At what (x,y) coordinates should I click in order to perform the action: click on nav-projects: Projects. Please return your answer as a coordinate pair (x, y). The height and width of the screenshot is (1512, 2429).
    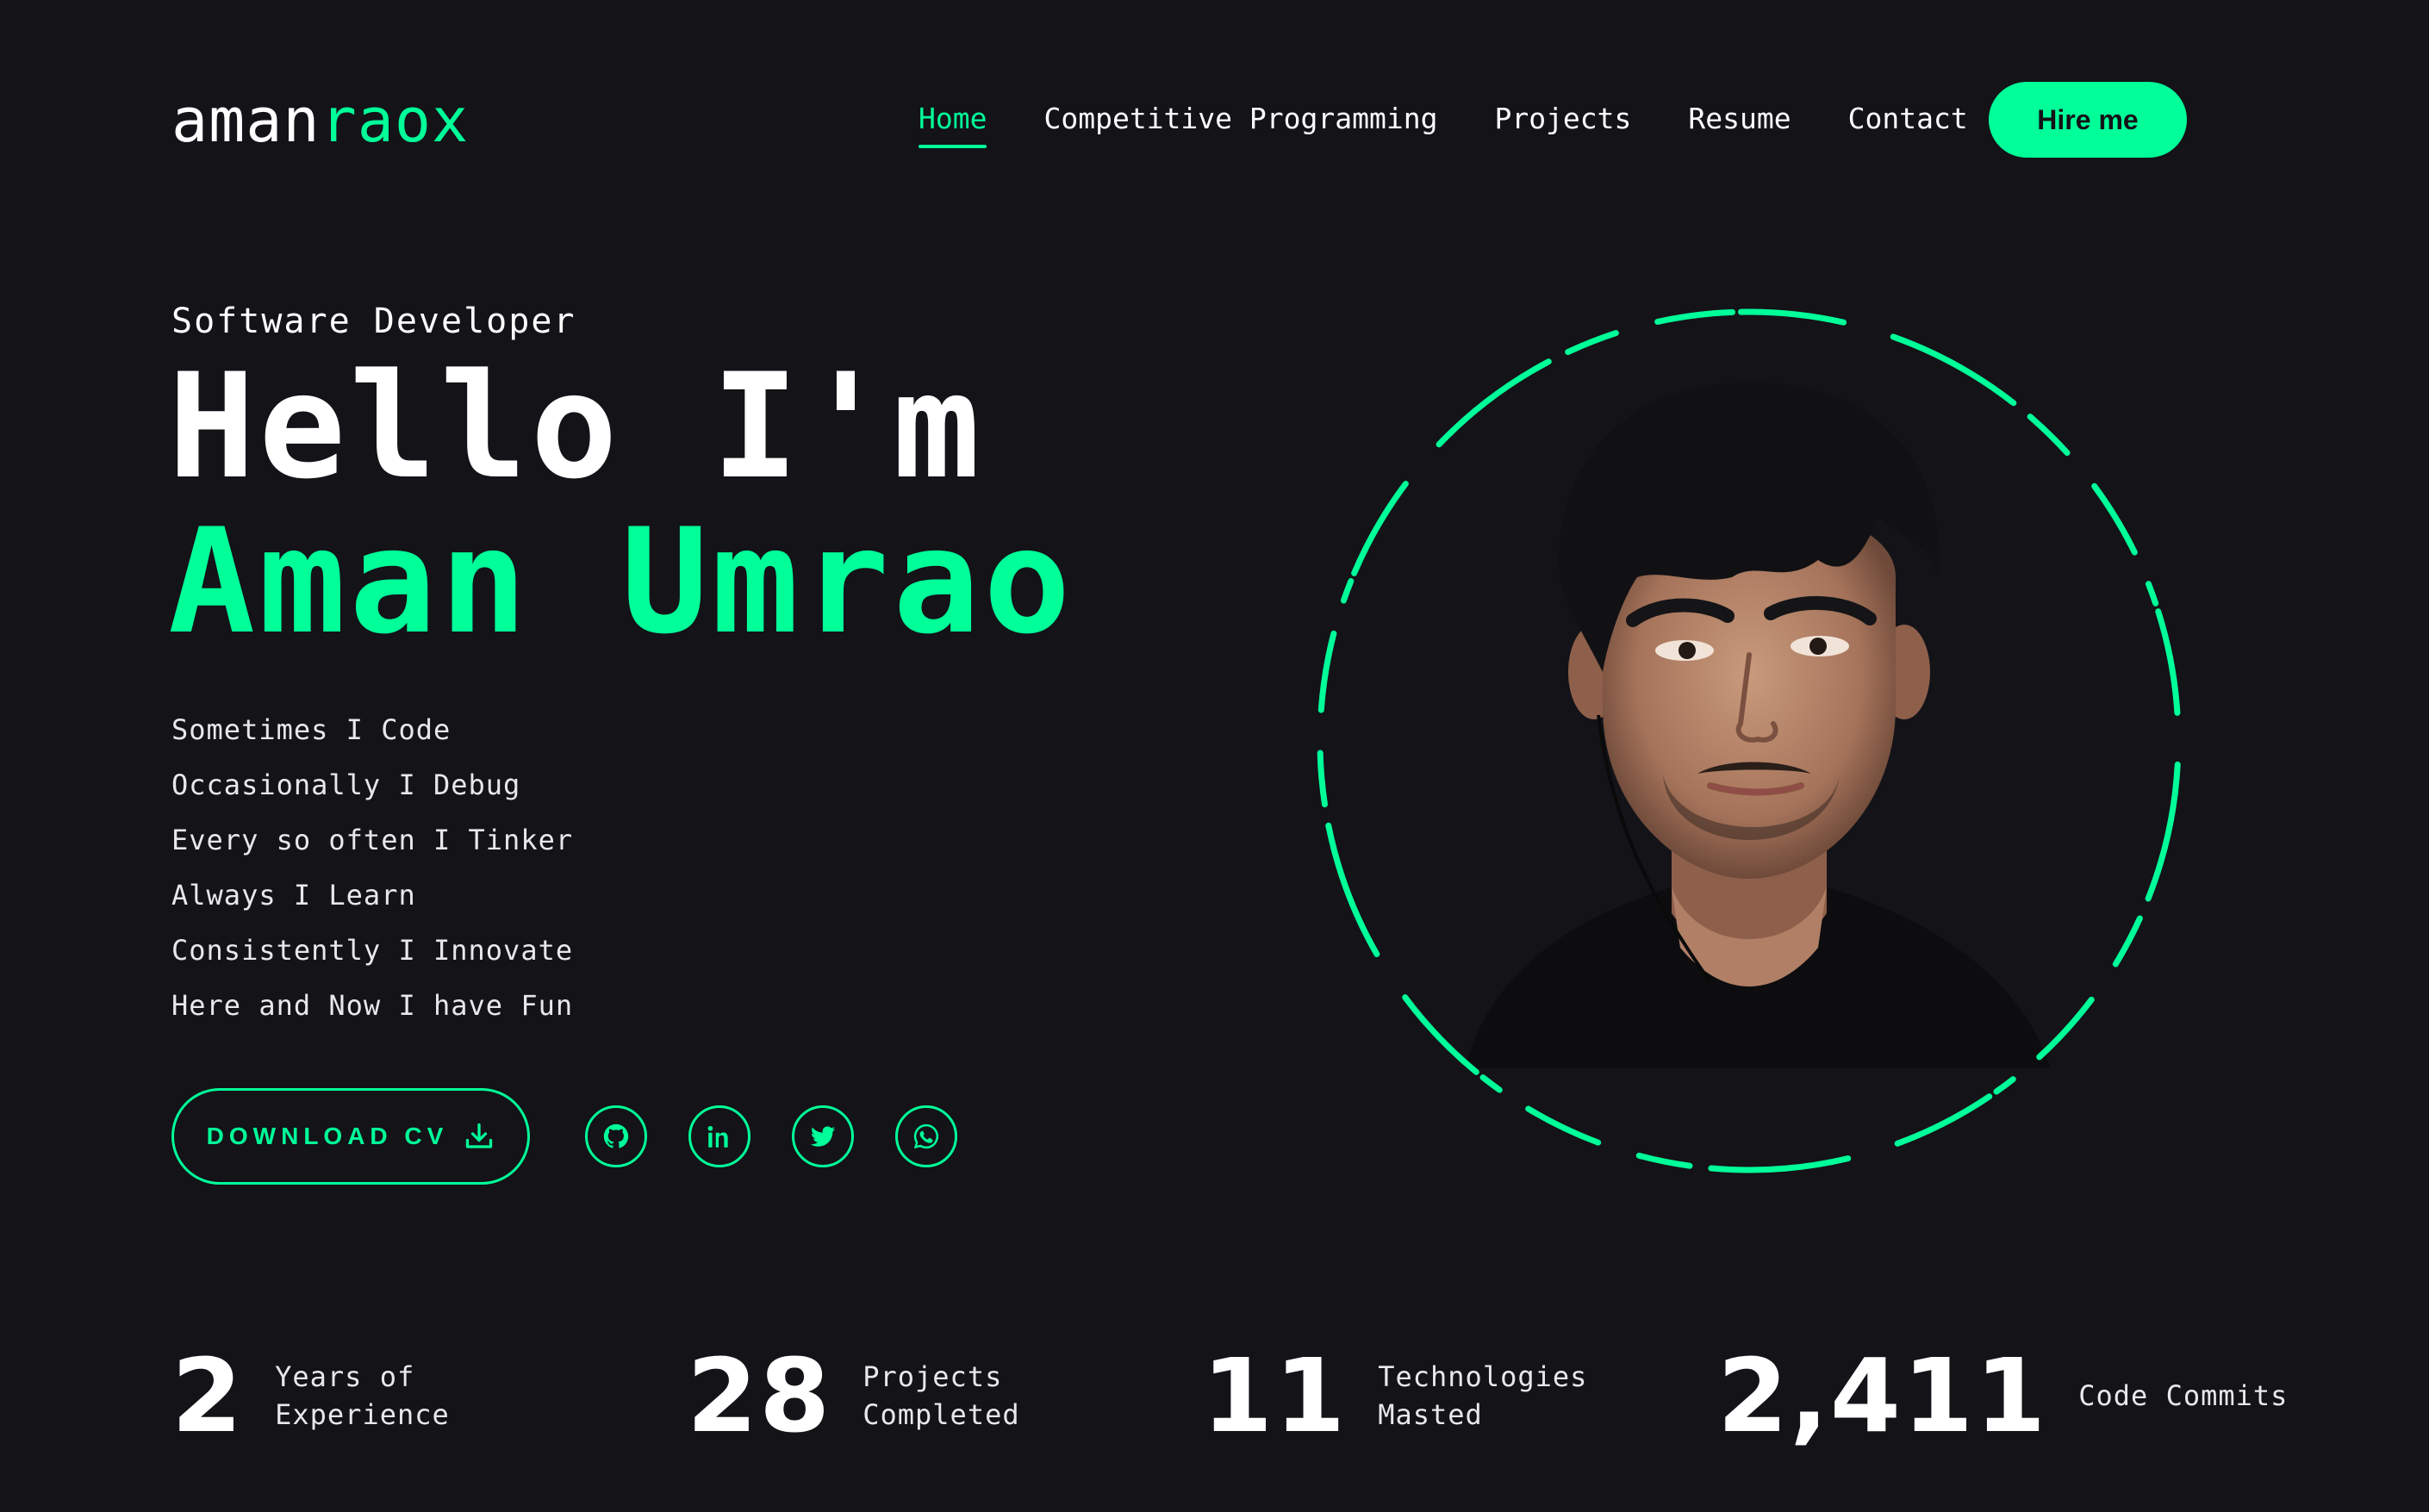
    Looking at the image, I should click on (1563, 119).